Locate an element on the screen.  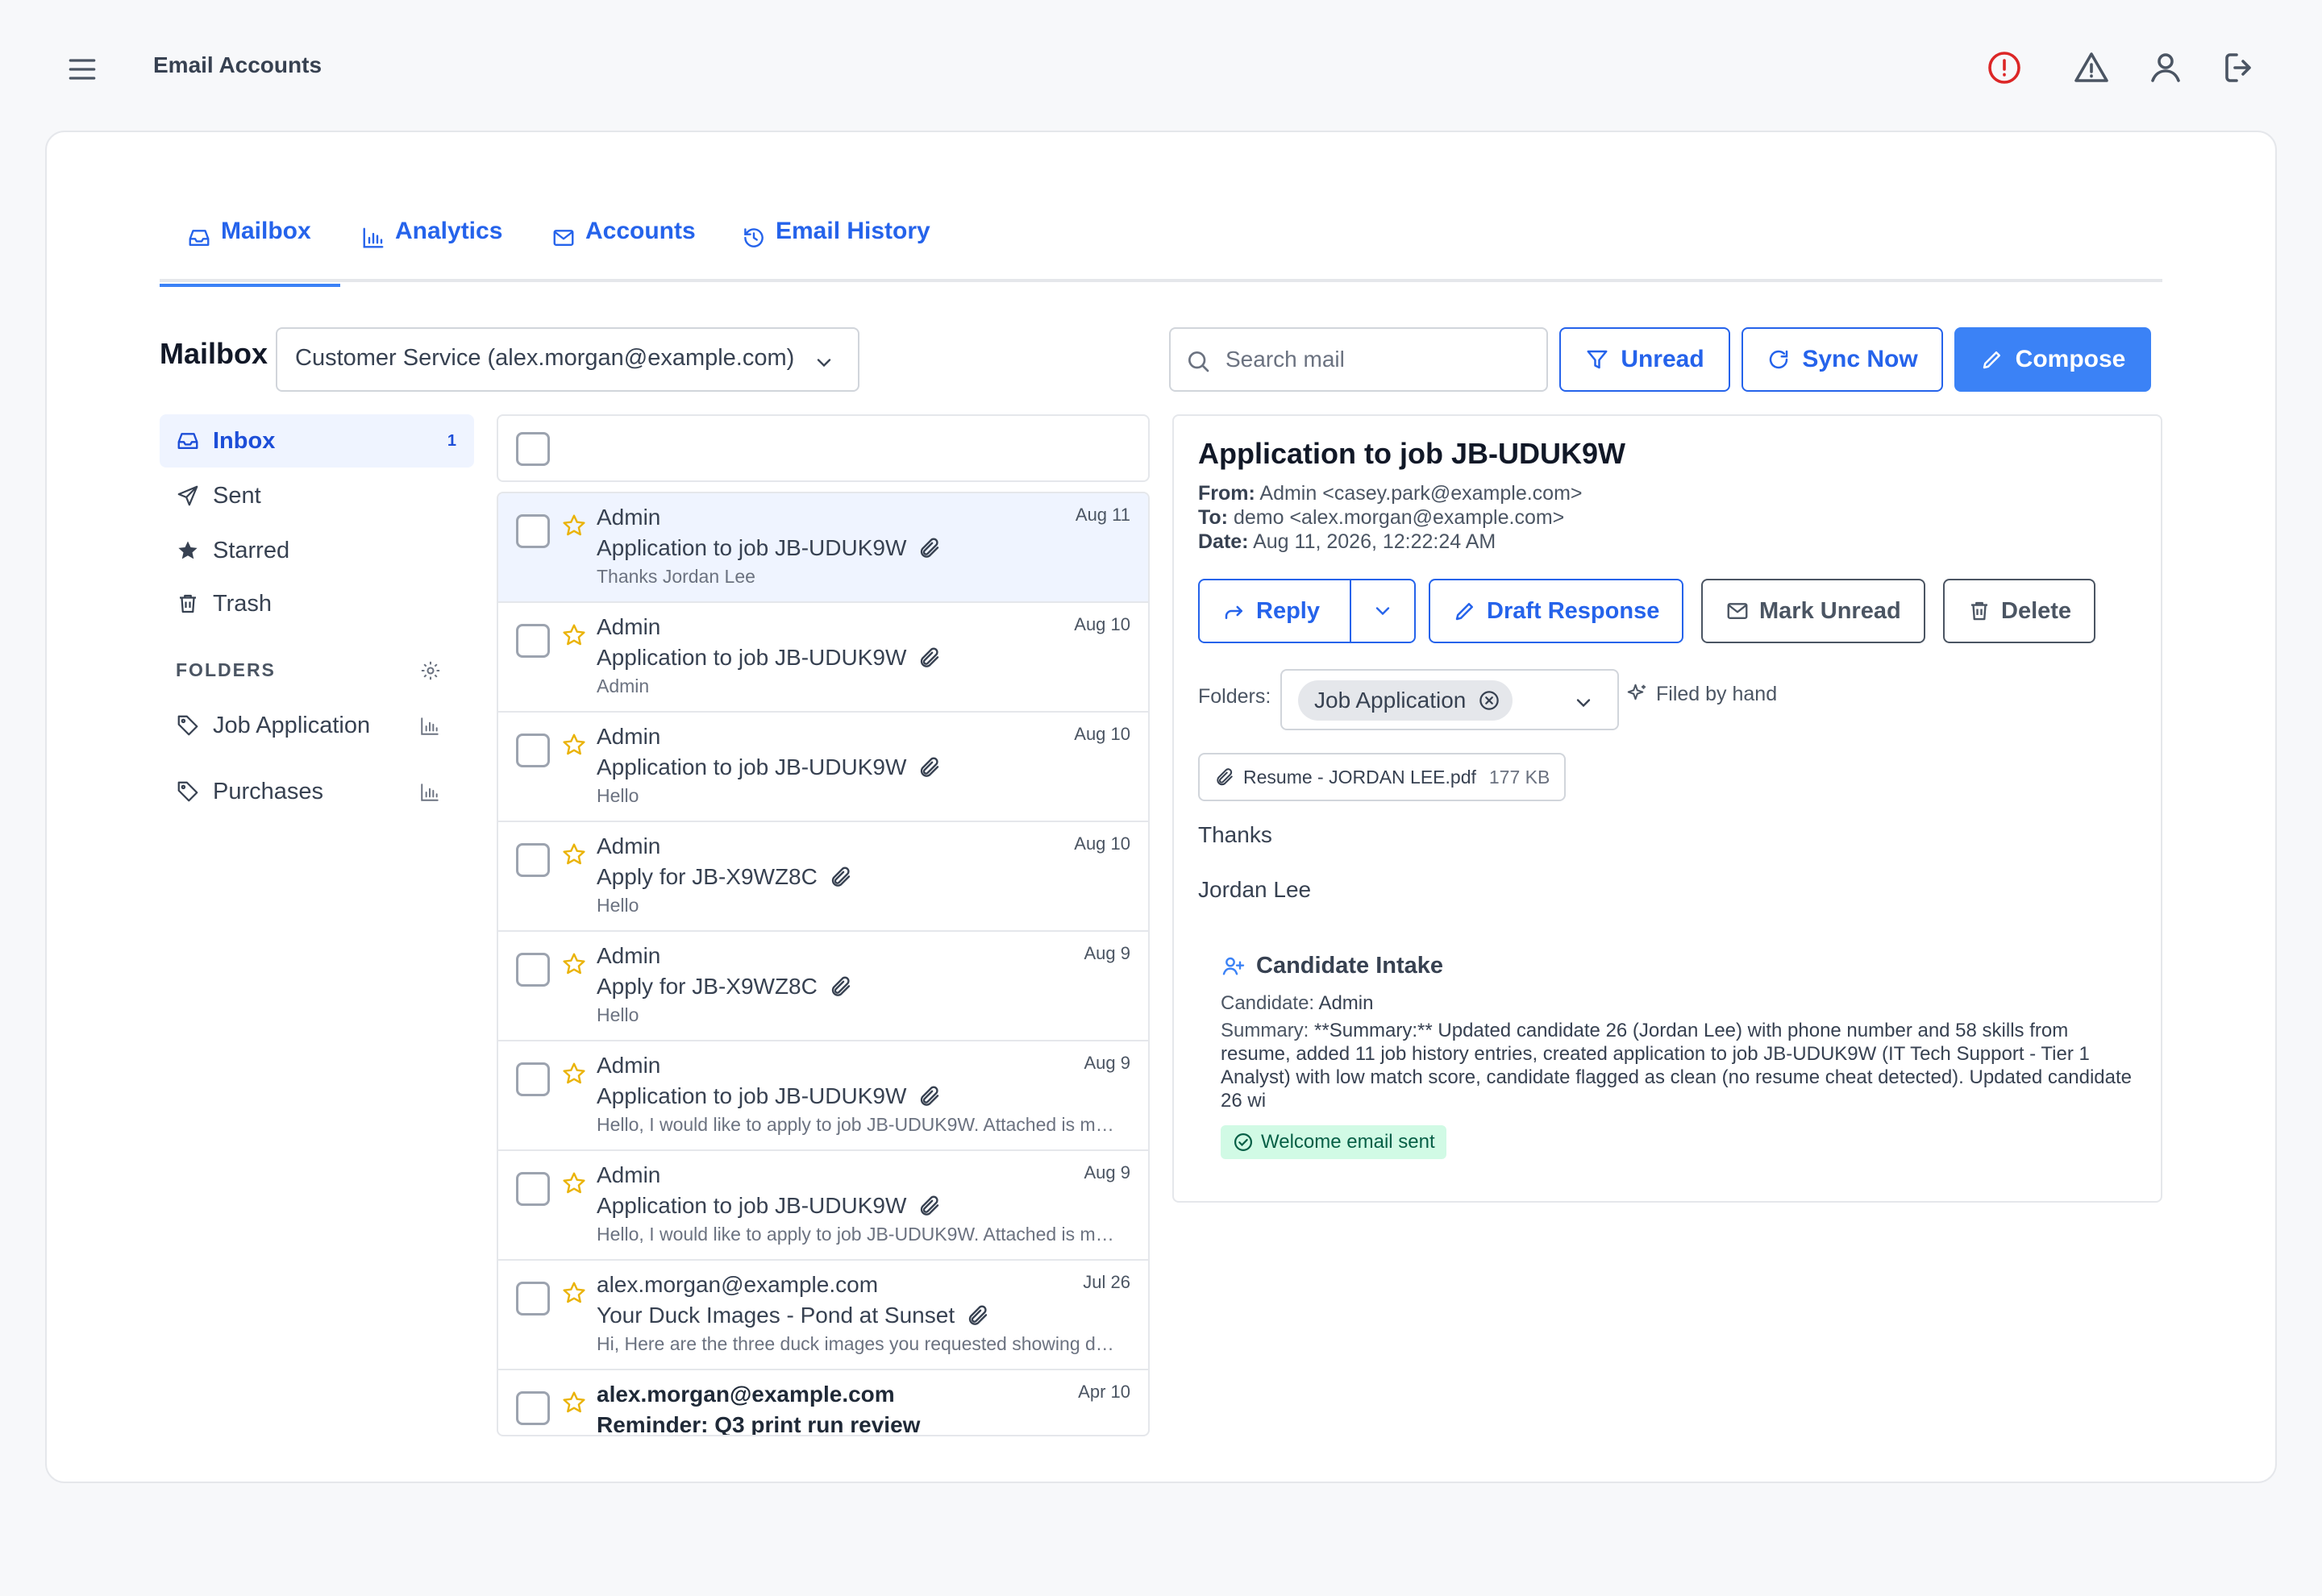
draft-response-button: Draft Response is located at coordinates (1556, 611).